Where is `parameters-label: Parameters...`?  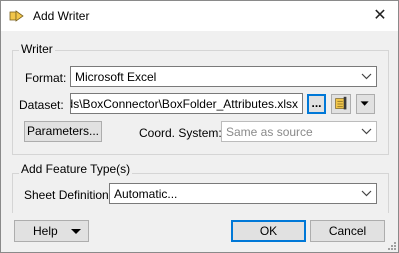
parameters-label: Parameters... is located at coordinates (63, 131).